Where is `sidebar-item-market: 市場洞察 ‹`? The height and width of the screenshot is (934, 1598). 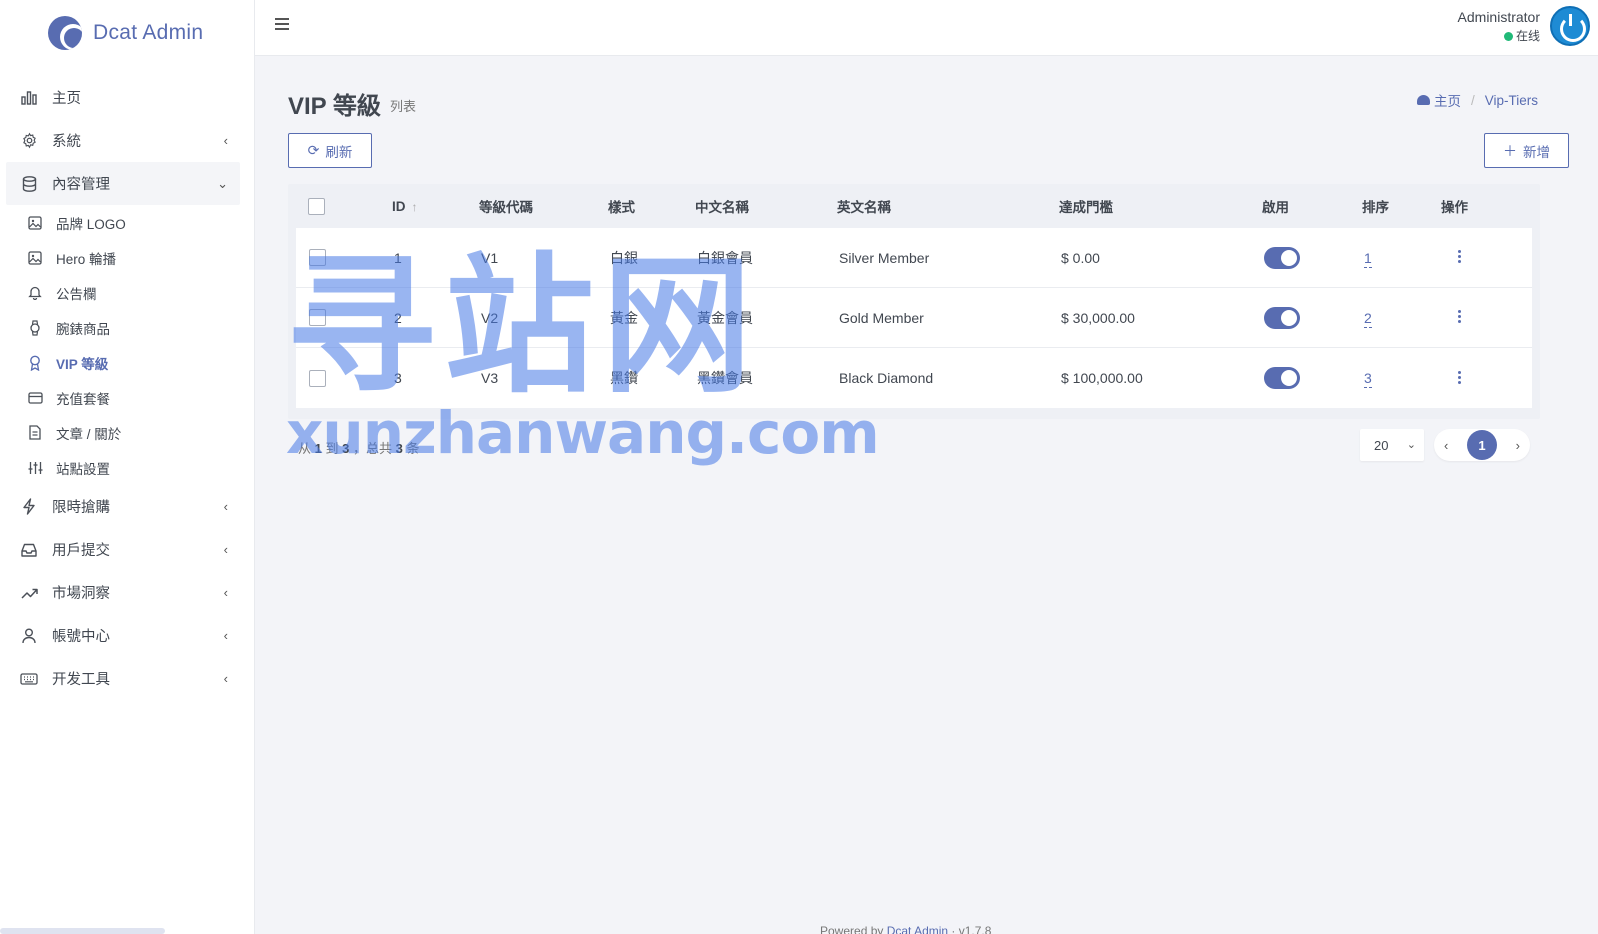 sidebar-item-market: 市場洞察 ‹ is located at coordinates (127, 592).